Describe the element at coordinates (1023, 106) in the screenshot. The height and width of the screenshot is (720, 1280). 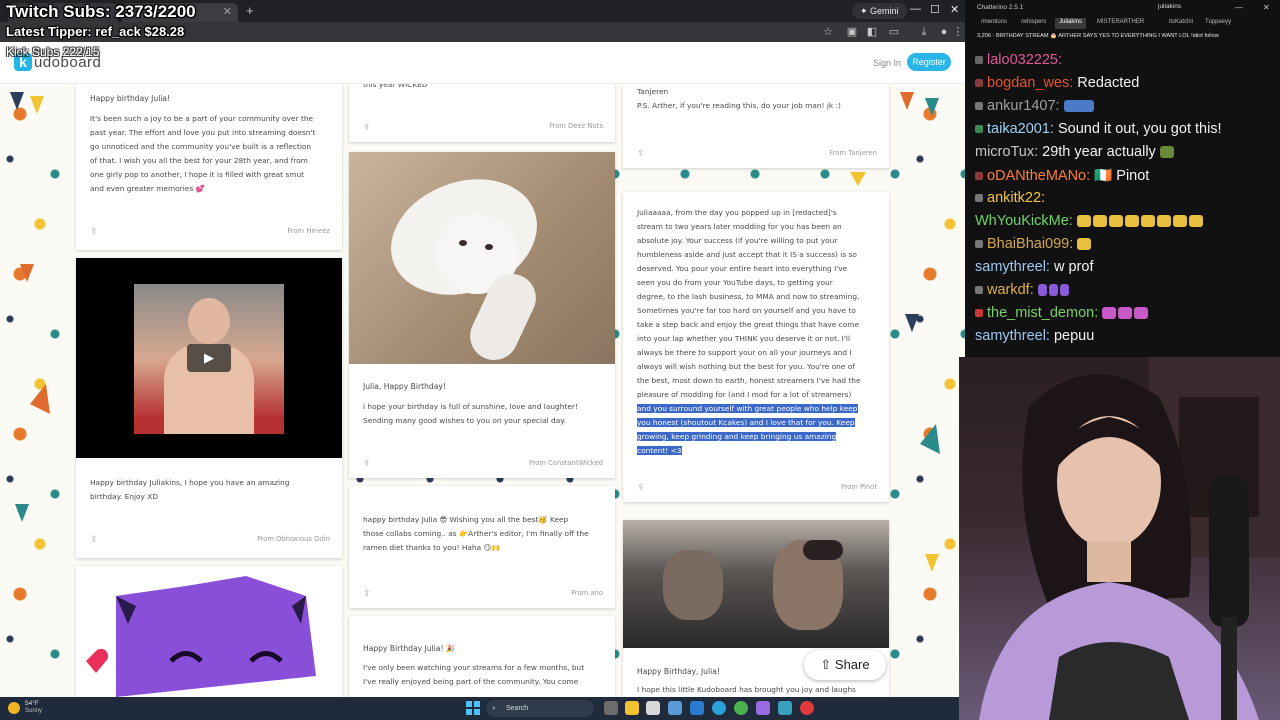
I see `chat-username: ankur1407:` at that location.